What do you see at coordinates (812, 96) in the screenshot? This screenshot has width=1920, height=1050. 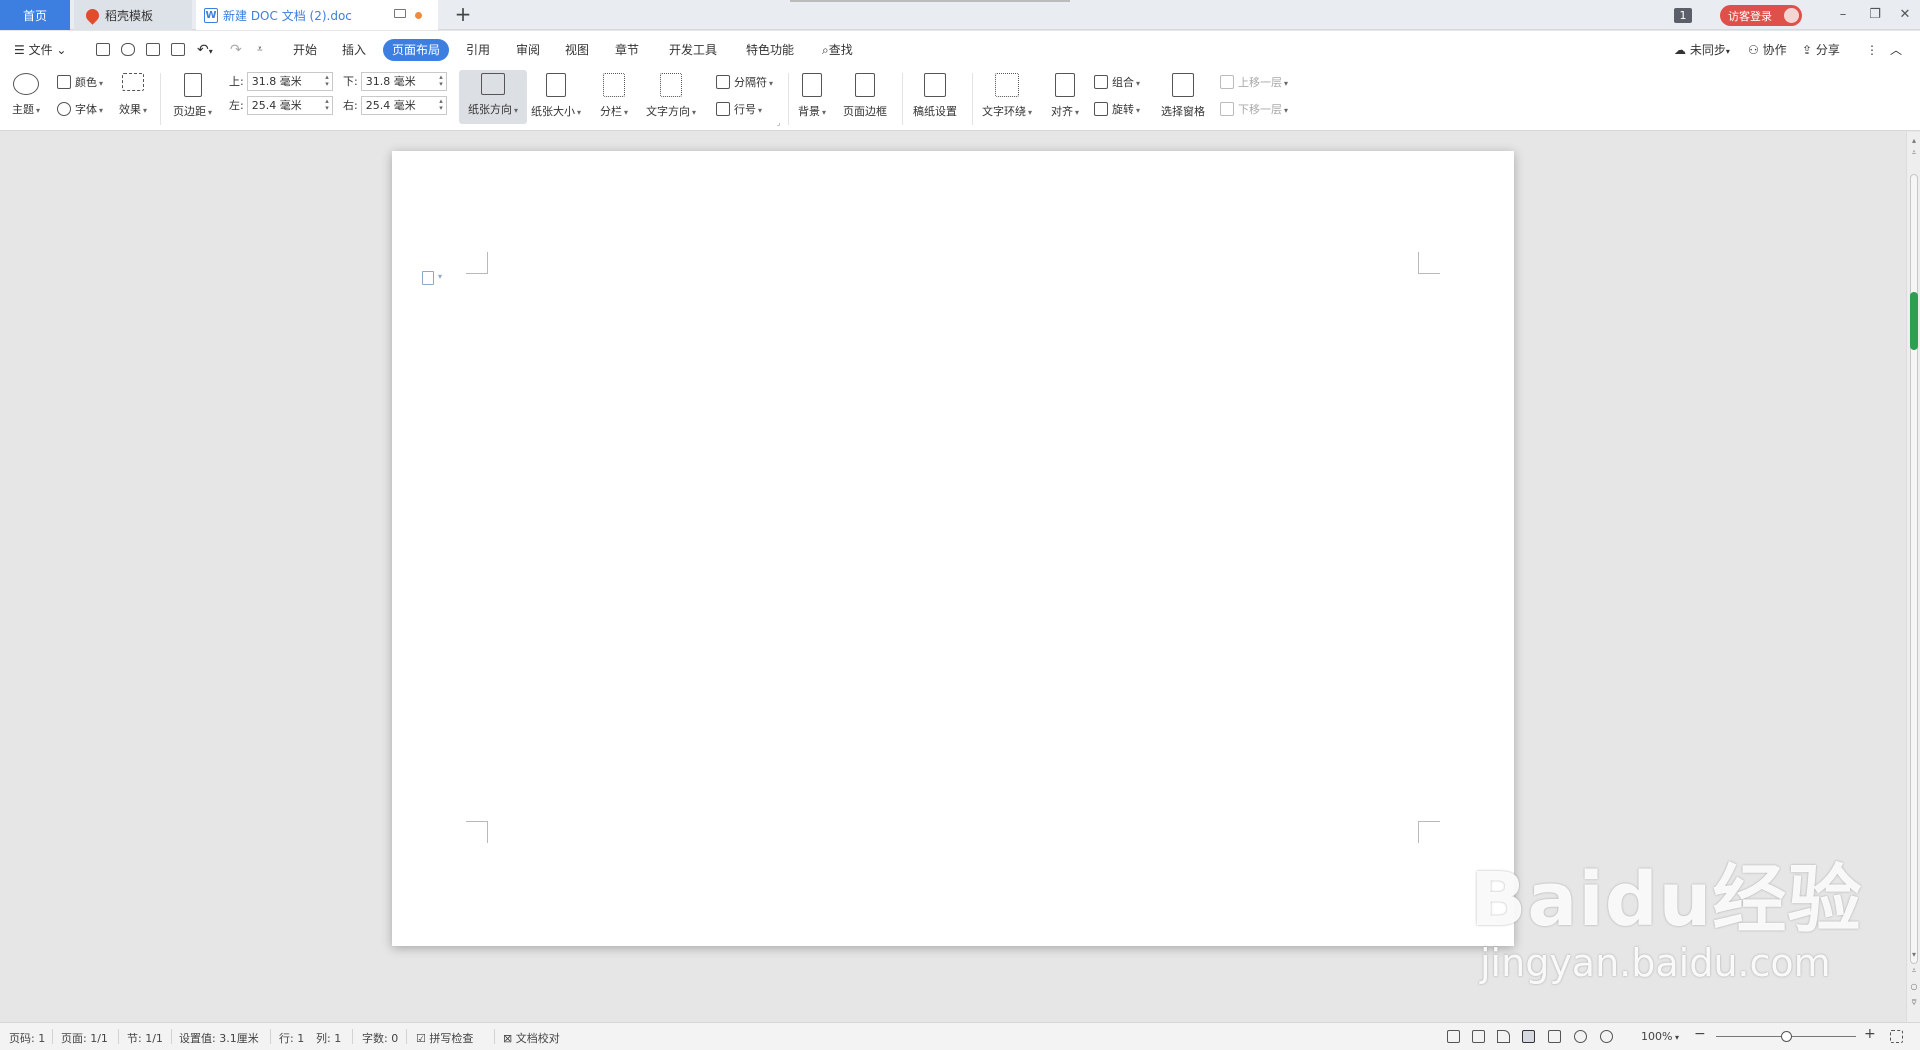 I see `background-button: 背景` at bounding box center [812, 96].